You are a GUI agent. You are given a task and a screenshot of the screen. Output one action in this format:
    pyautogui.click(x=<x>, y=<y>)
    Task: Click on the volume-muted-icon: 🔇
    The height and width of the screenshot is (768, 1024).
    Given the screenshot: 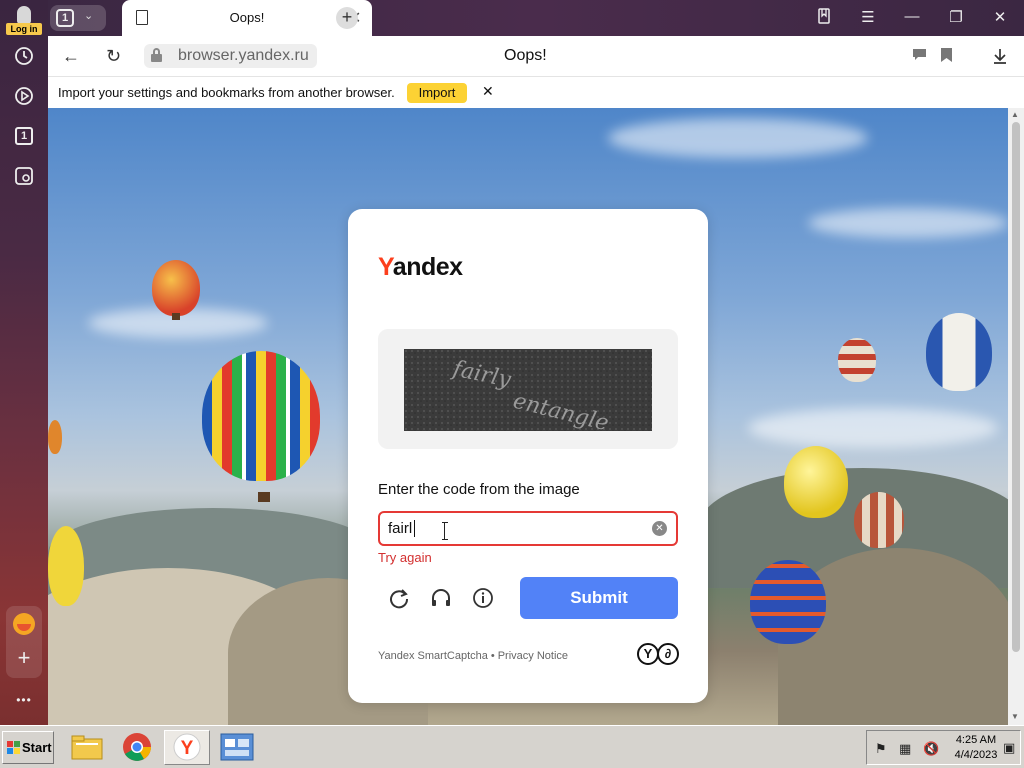 What is the action you would take?
    pyautogui.click(x=931, y=749)
    